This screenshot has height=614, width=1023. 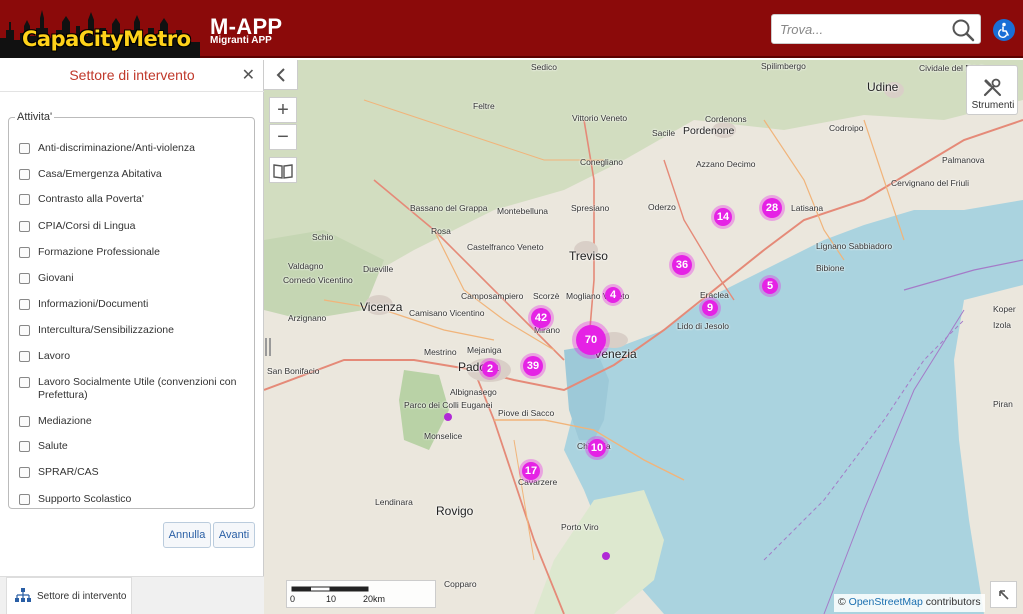 What do you see at coordinates (323, 237) in the screenshot?
I see `place-label: Schio` at bounding box center [323, 237].